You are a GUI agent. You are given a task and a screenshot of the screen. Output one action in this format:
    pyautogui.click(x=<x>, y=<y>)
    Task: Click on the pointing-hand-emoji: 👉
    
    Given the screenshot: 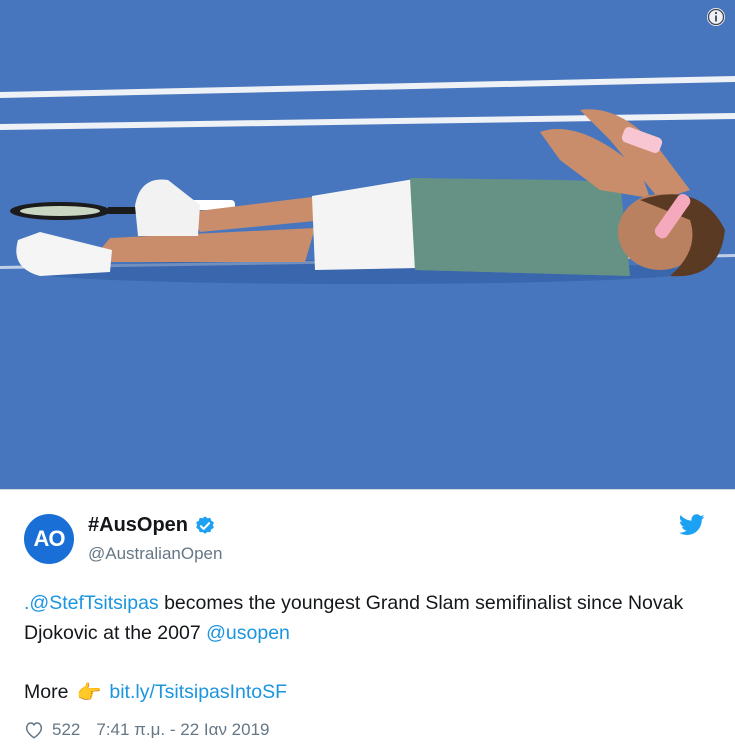 What is the action you would take?
    pyautogui.click(x=89, y=693)
    